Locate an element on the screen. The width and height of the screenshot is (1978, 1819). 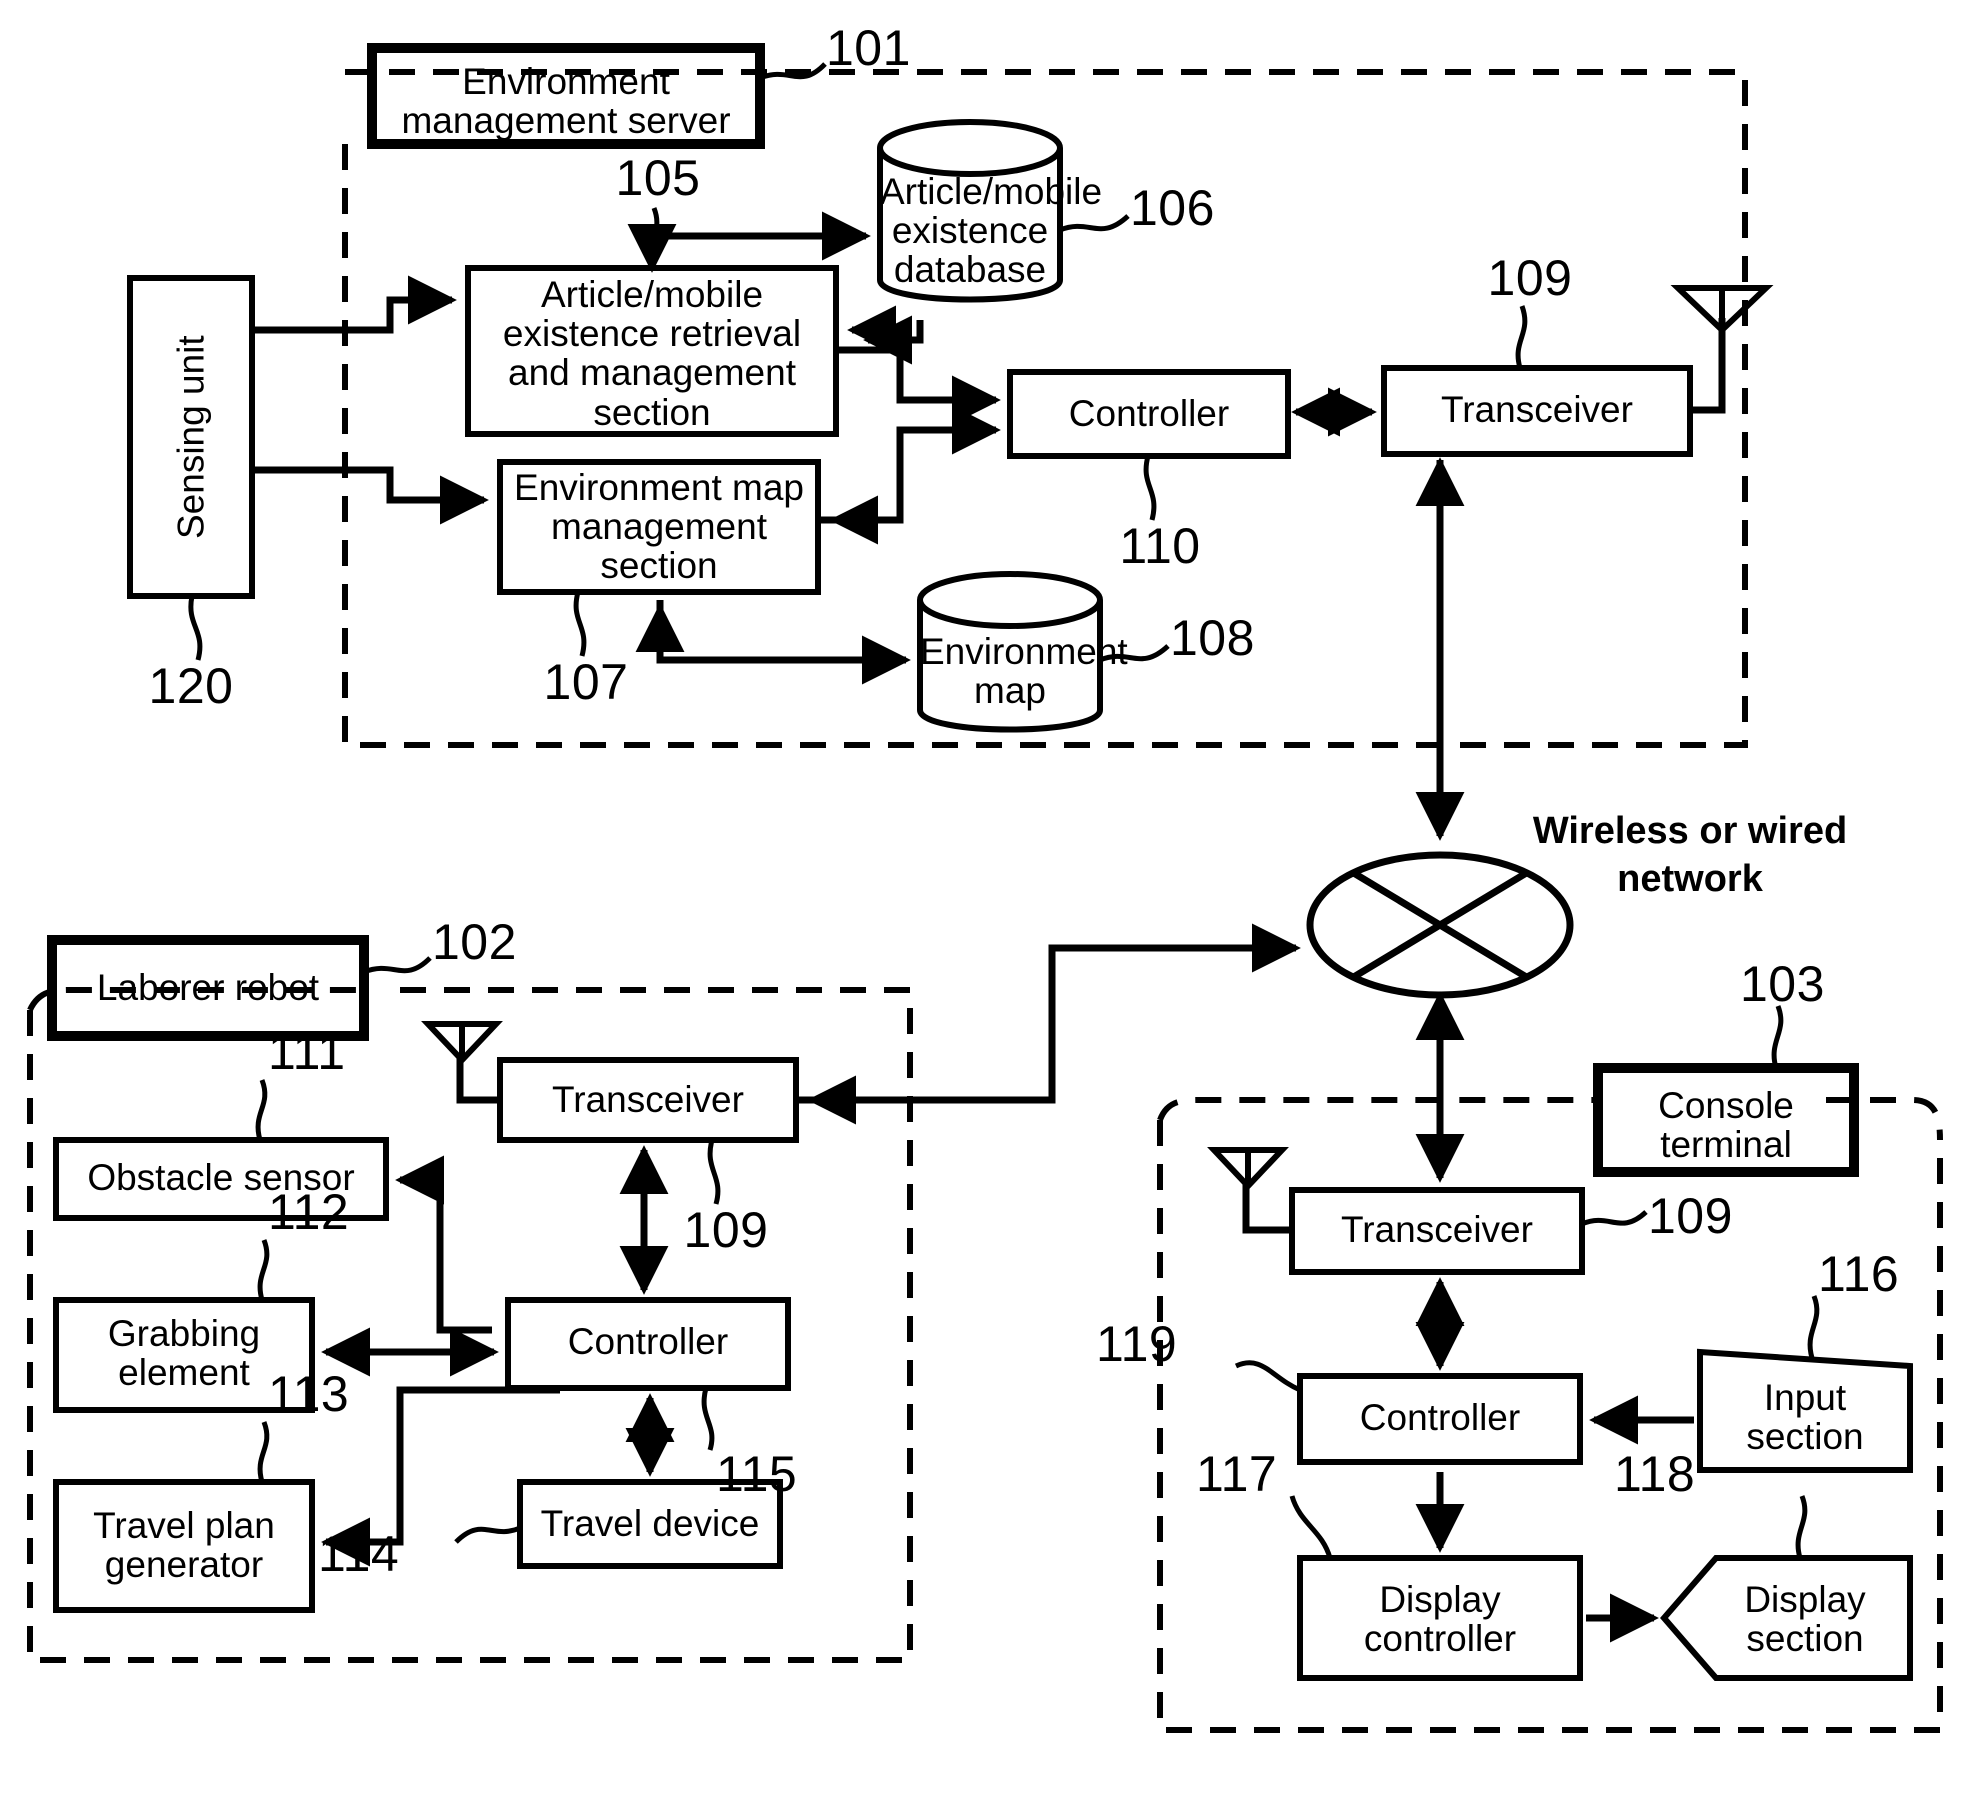
robot-controller-box is located at coordinates (648, 1344).